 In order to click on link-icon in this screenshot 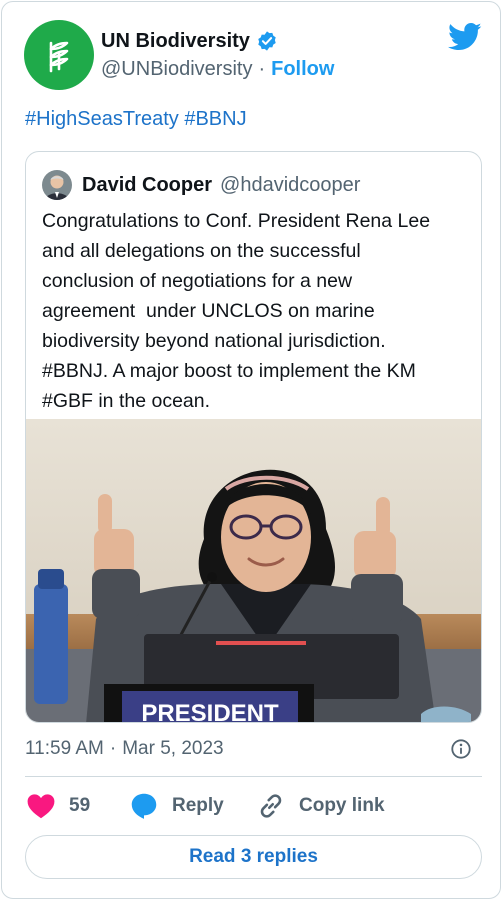, I will do `click(271, 806)`.